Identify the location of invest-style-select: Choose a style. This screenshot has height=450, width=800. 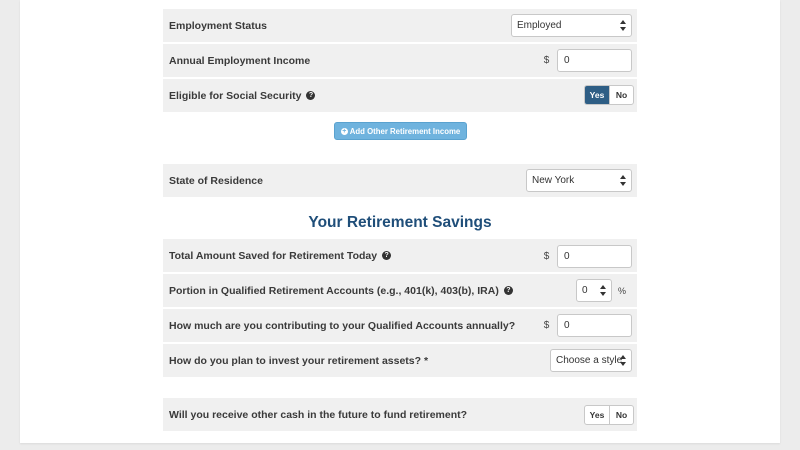
(591, 360).